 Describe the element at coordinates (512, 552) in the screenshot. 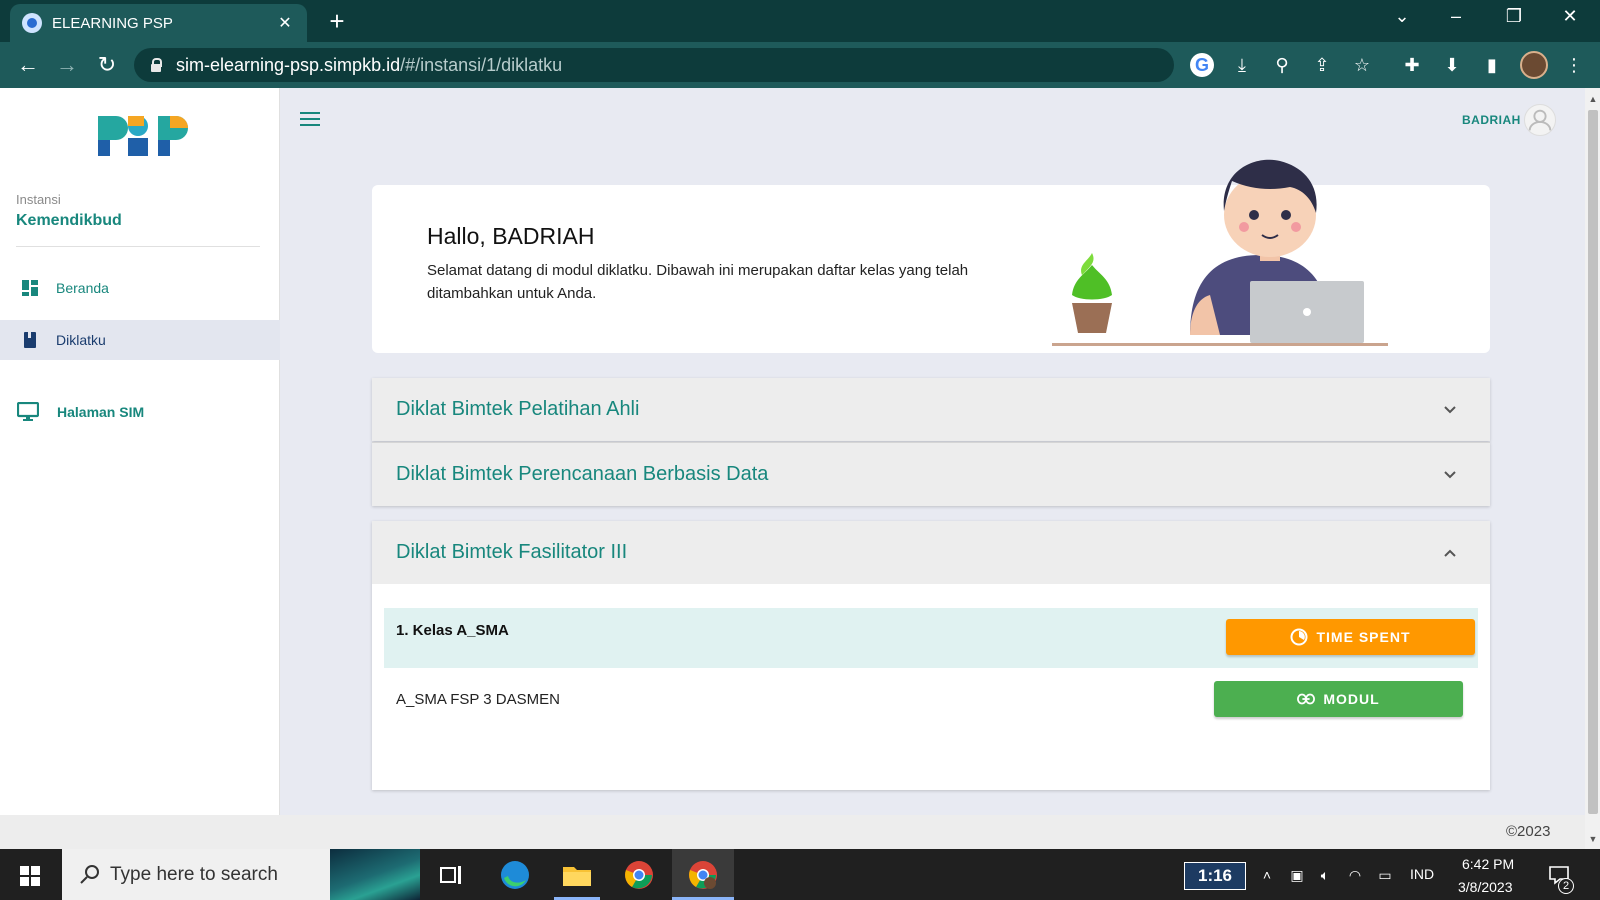

I see `accordion-title: Diklat Bimtek Fasilitator III` at that location.